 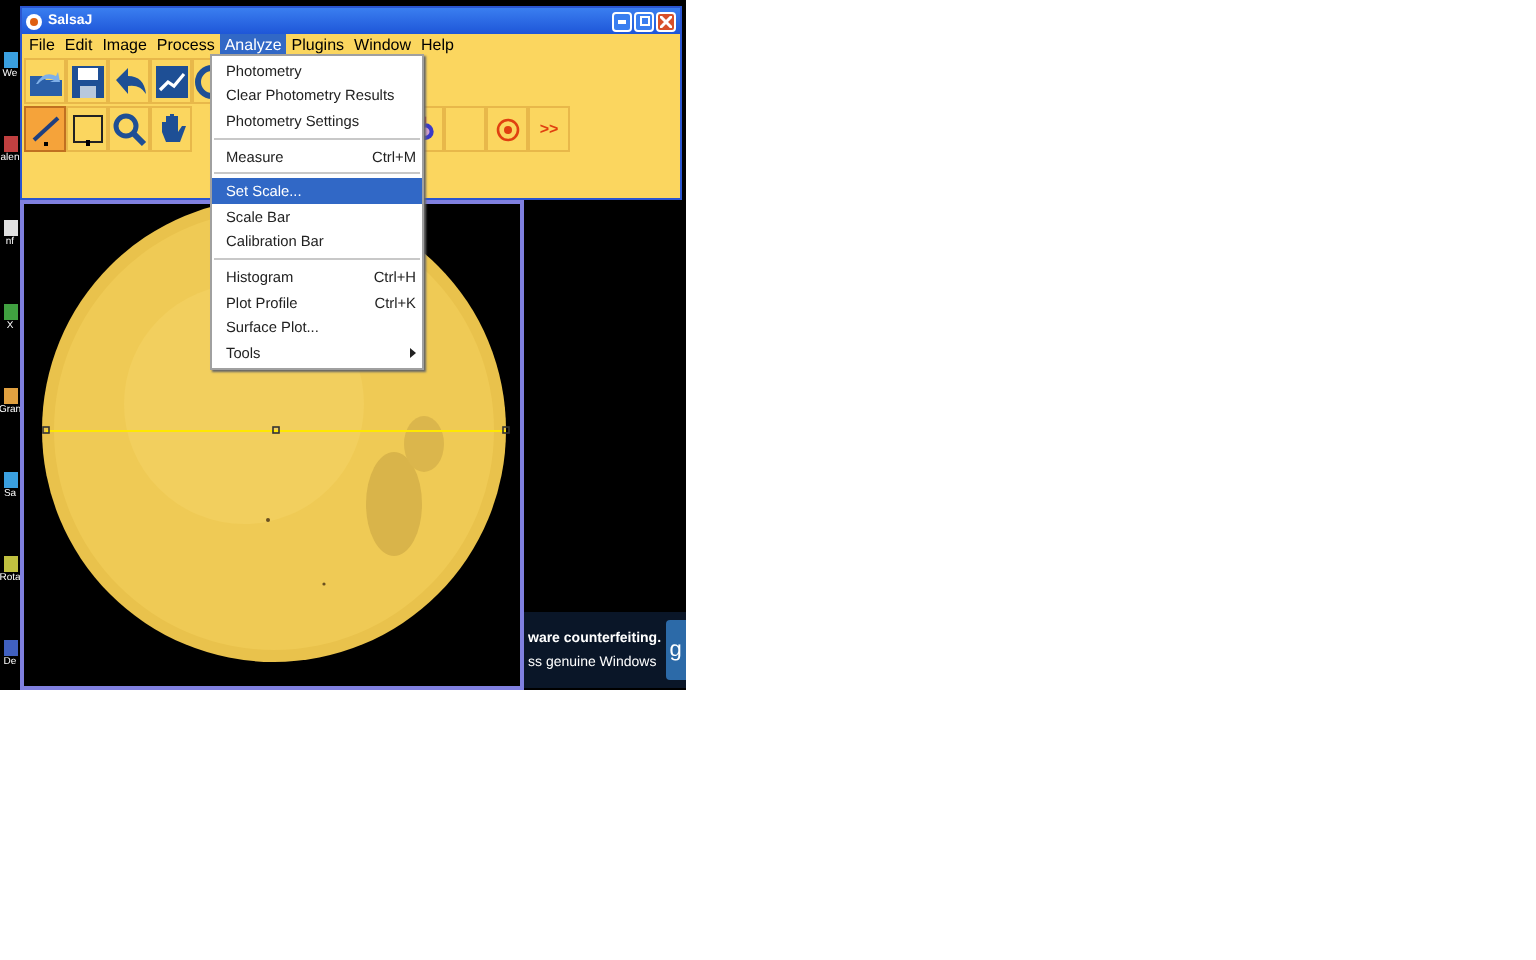 What do you see at coordinates (185, 45) in the screenshot?
I see `menu-item: Process` at bounding box center [185, 45].